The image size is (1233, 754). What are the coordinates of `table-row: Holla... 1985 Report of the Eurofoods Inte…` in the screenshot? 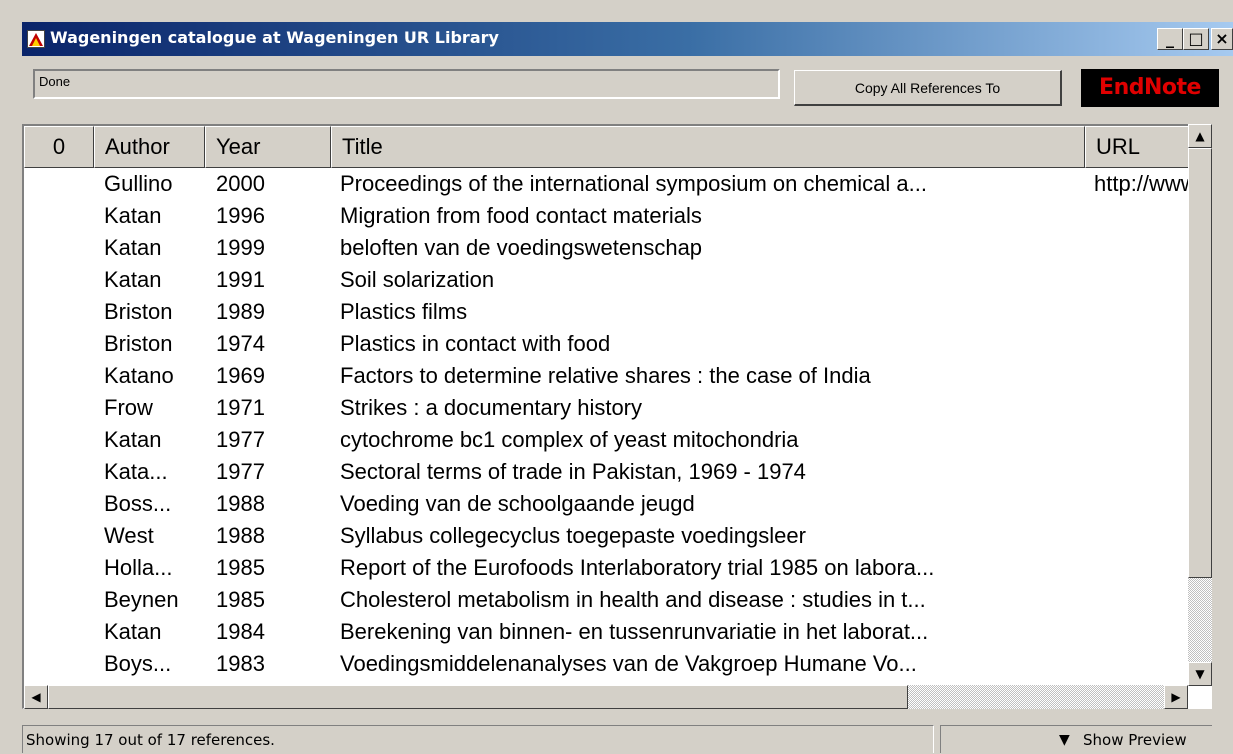 It's located at (607, 568).